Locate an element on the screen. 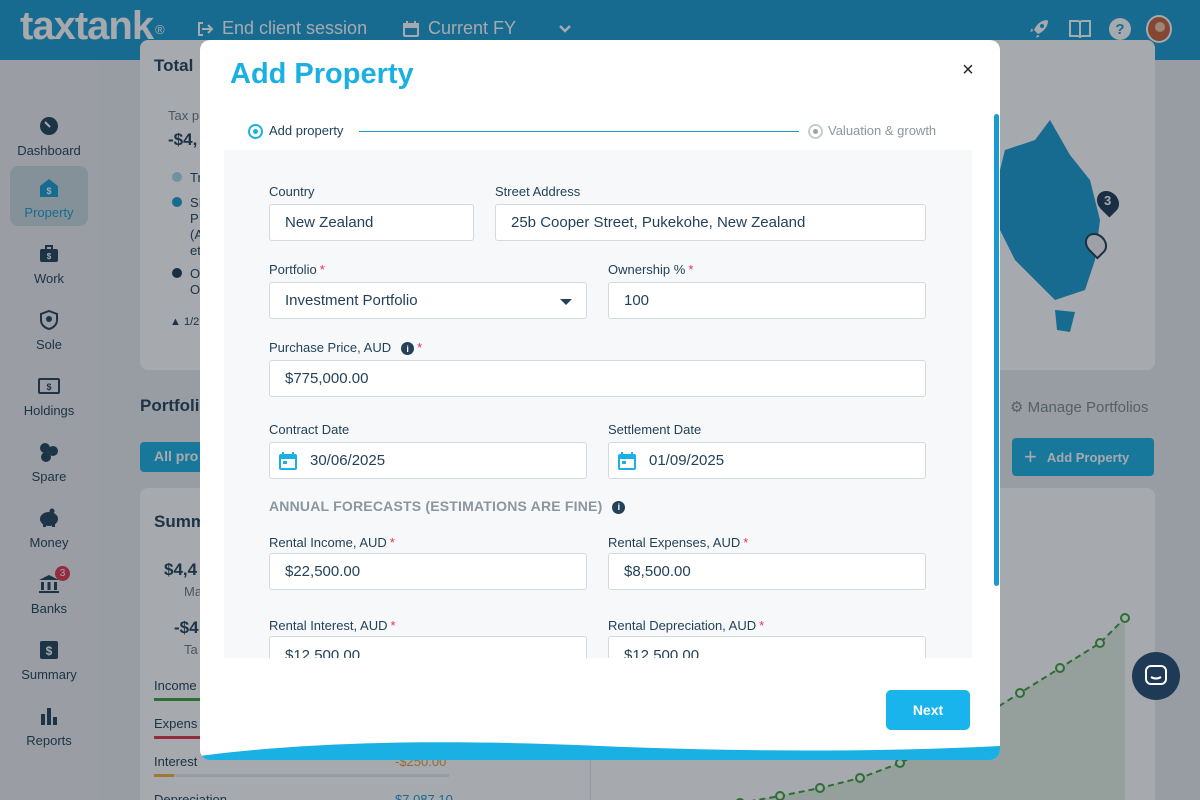  chat-icon is located at coordinates (1156, 675).